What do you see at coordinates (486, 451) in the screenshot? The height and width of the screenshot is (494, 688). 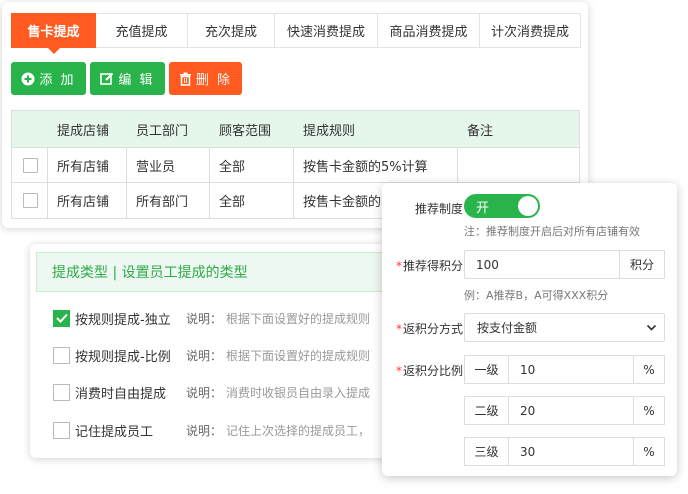 I see `level-3-label: 三级` at bounding box center [486, 451].